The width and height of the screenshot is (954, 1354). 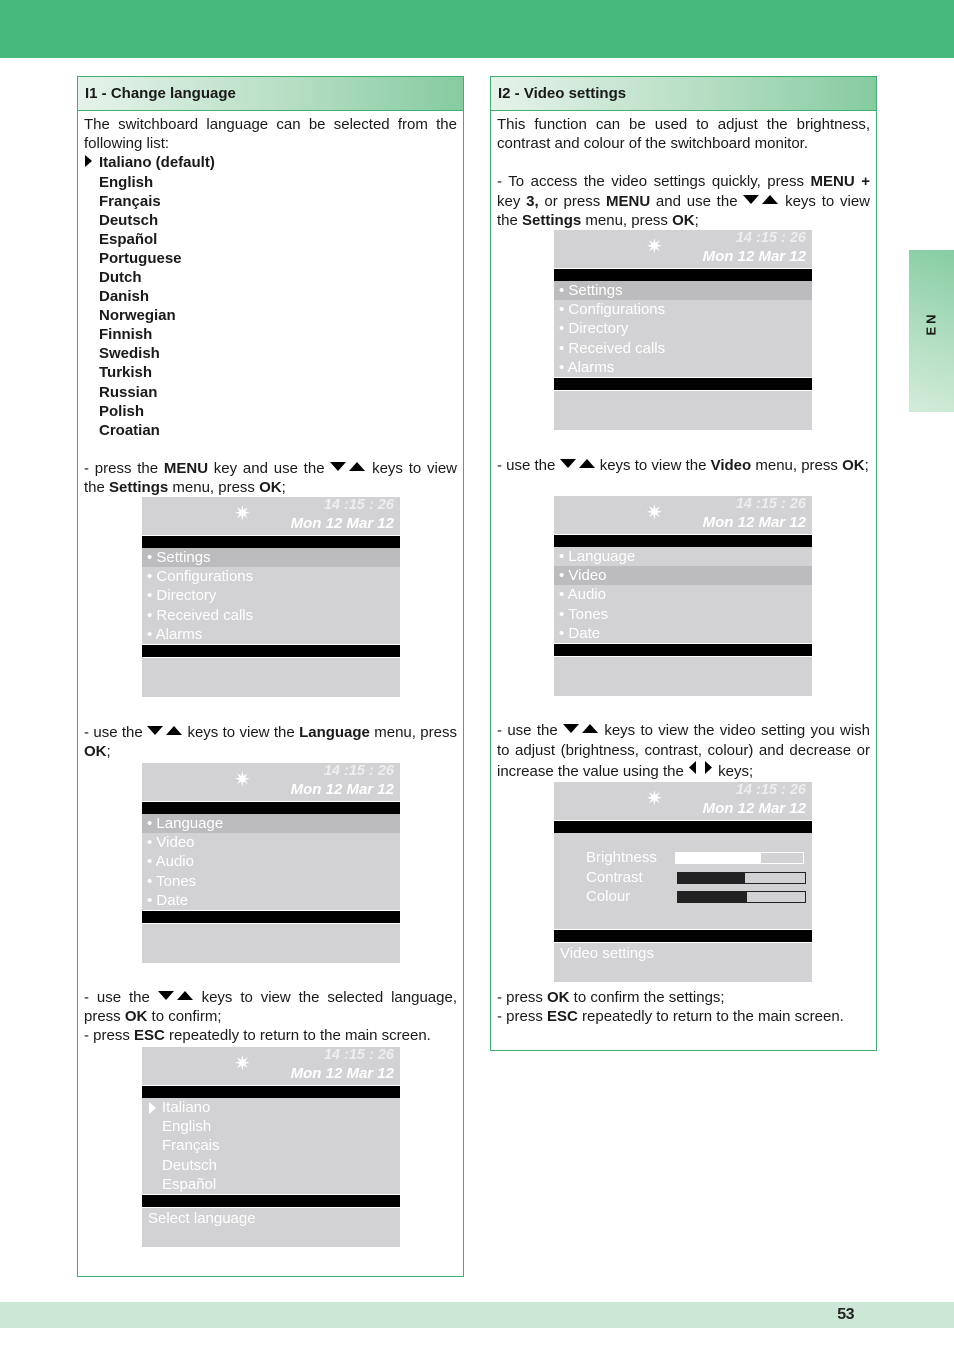 What do you see at coordinates (122, 411) in the screenshot?
I see `language-list-item: Polish` at bounding box center [122, 411].